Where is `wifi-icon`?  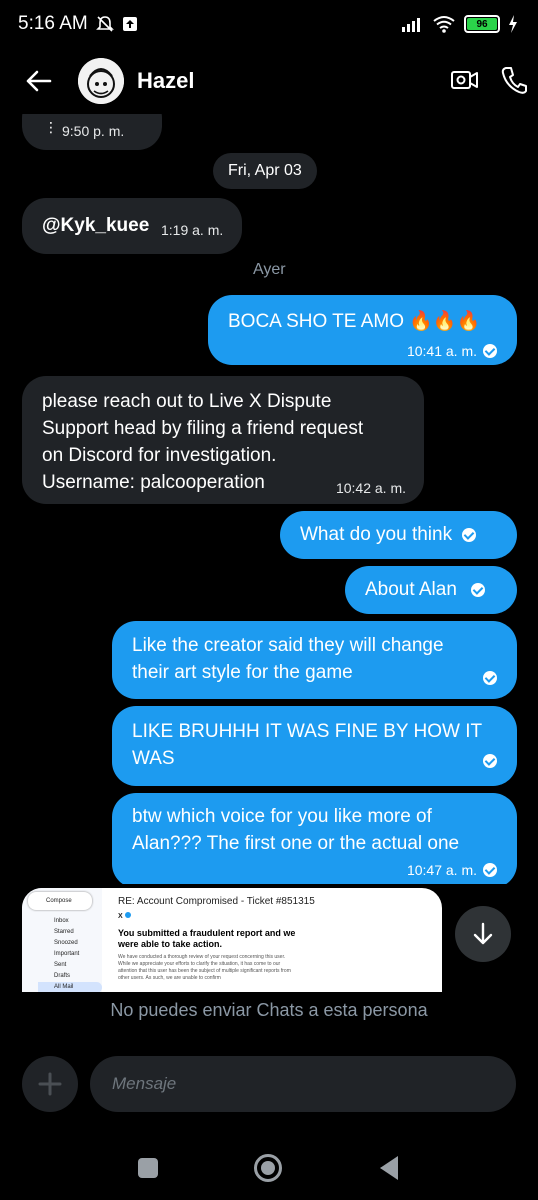 wifi-icon is located at coordinates (444, 24).